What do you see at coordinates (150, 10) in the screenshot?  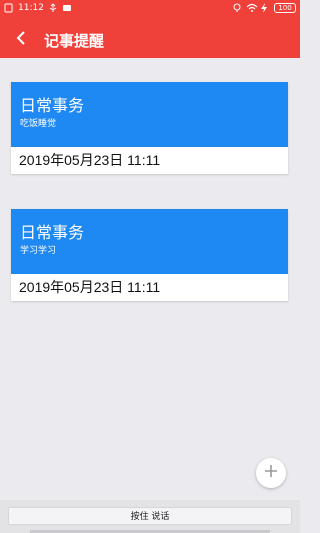 I see `status-bar: 11:12 100` at bounding box center [150, 10].